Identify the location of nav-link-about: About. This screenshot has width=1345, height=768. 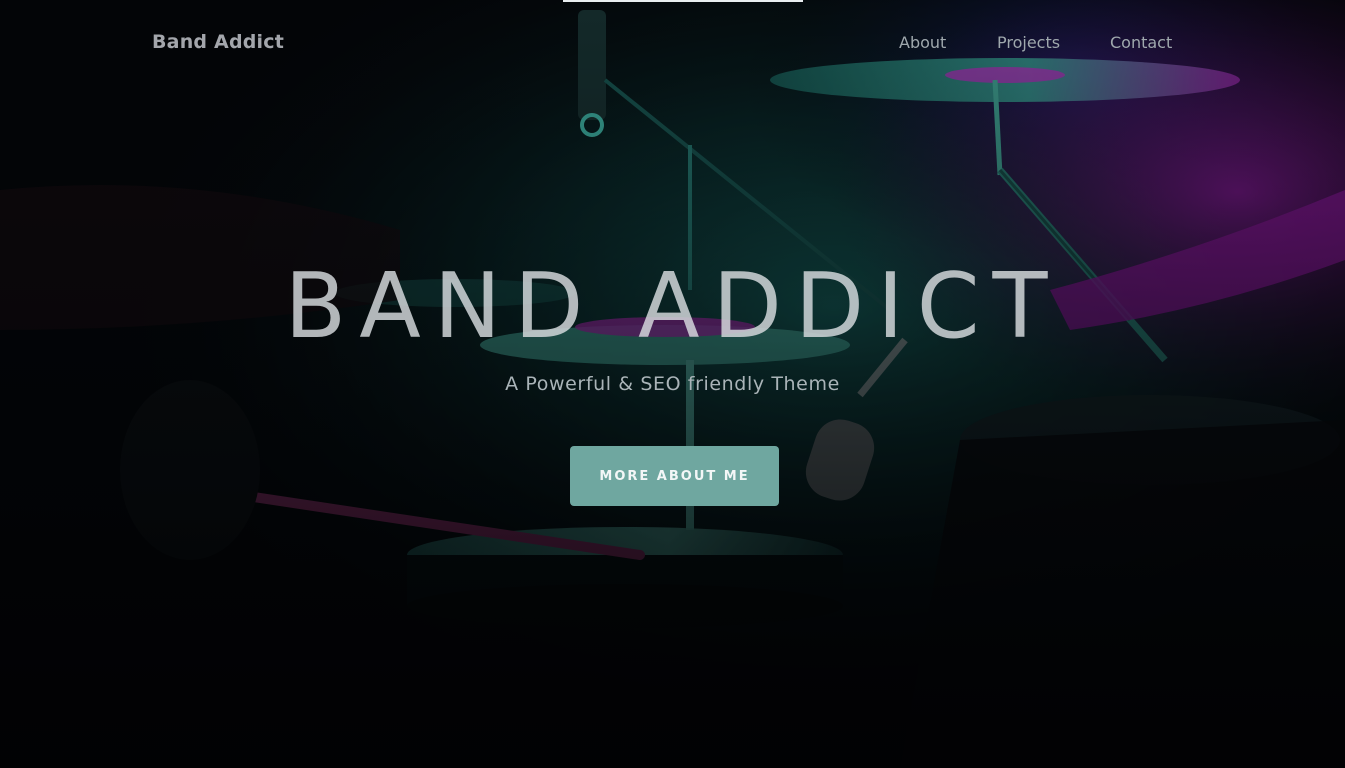
(922, 42).